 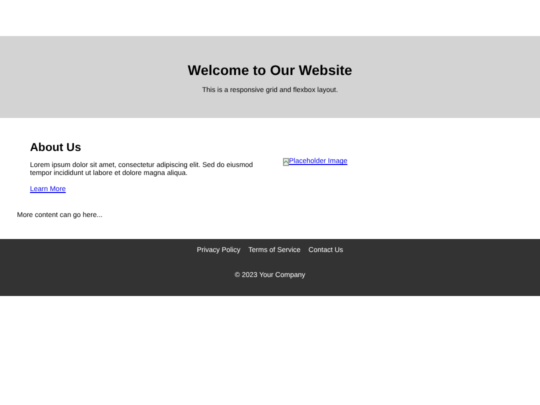 What do you see at coordinates (286, 162) in the screenshot?
I see `broken-image-icon` at bounding box center [286, 162].